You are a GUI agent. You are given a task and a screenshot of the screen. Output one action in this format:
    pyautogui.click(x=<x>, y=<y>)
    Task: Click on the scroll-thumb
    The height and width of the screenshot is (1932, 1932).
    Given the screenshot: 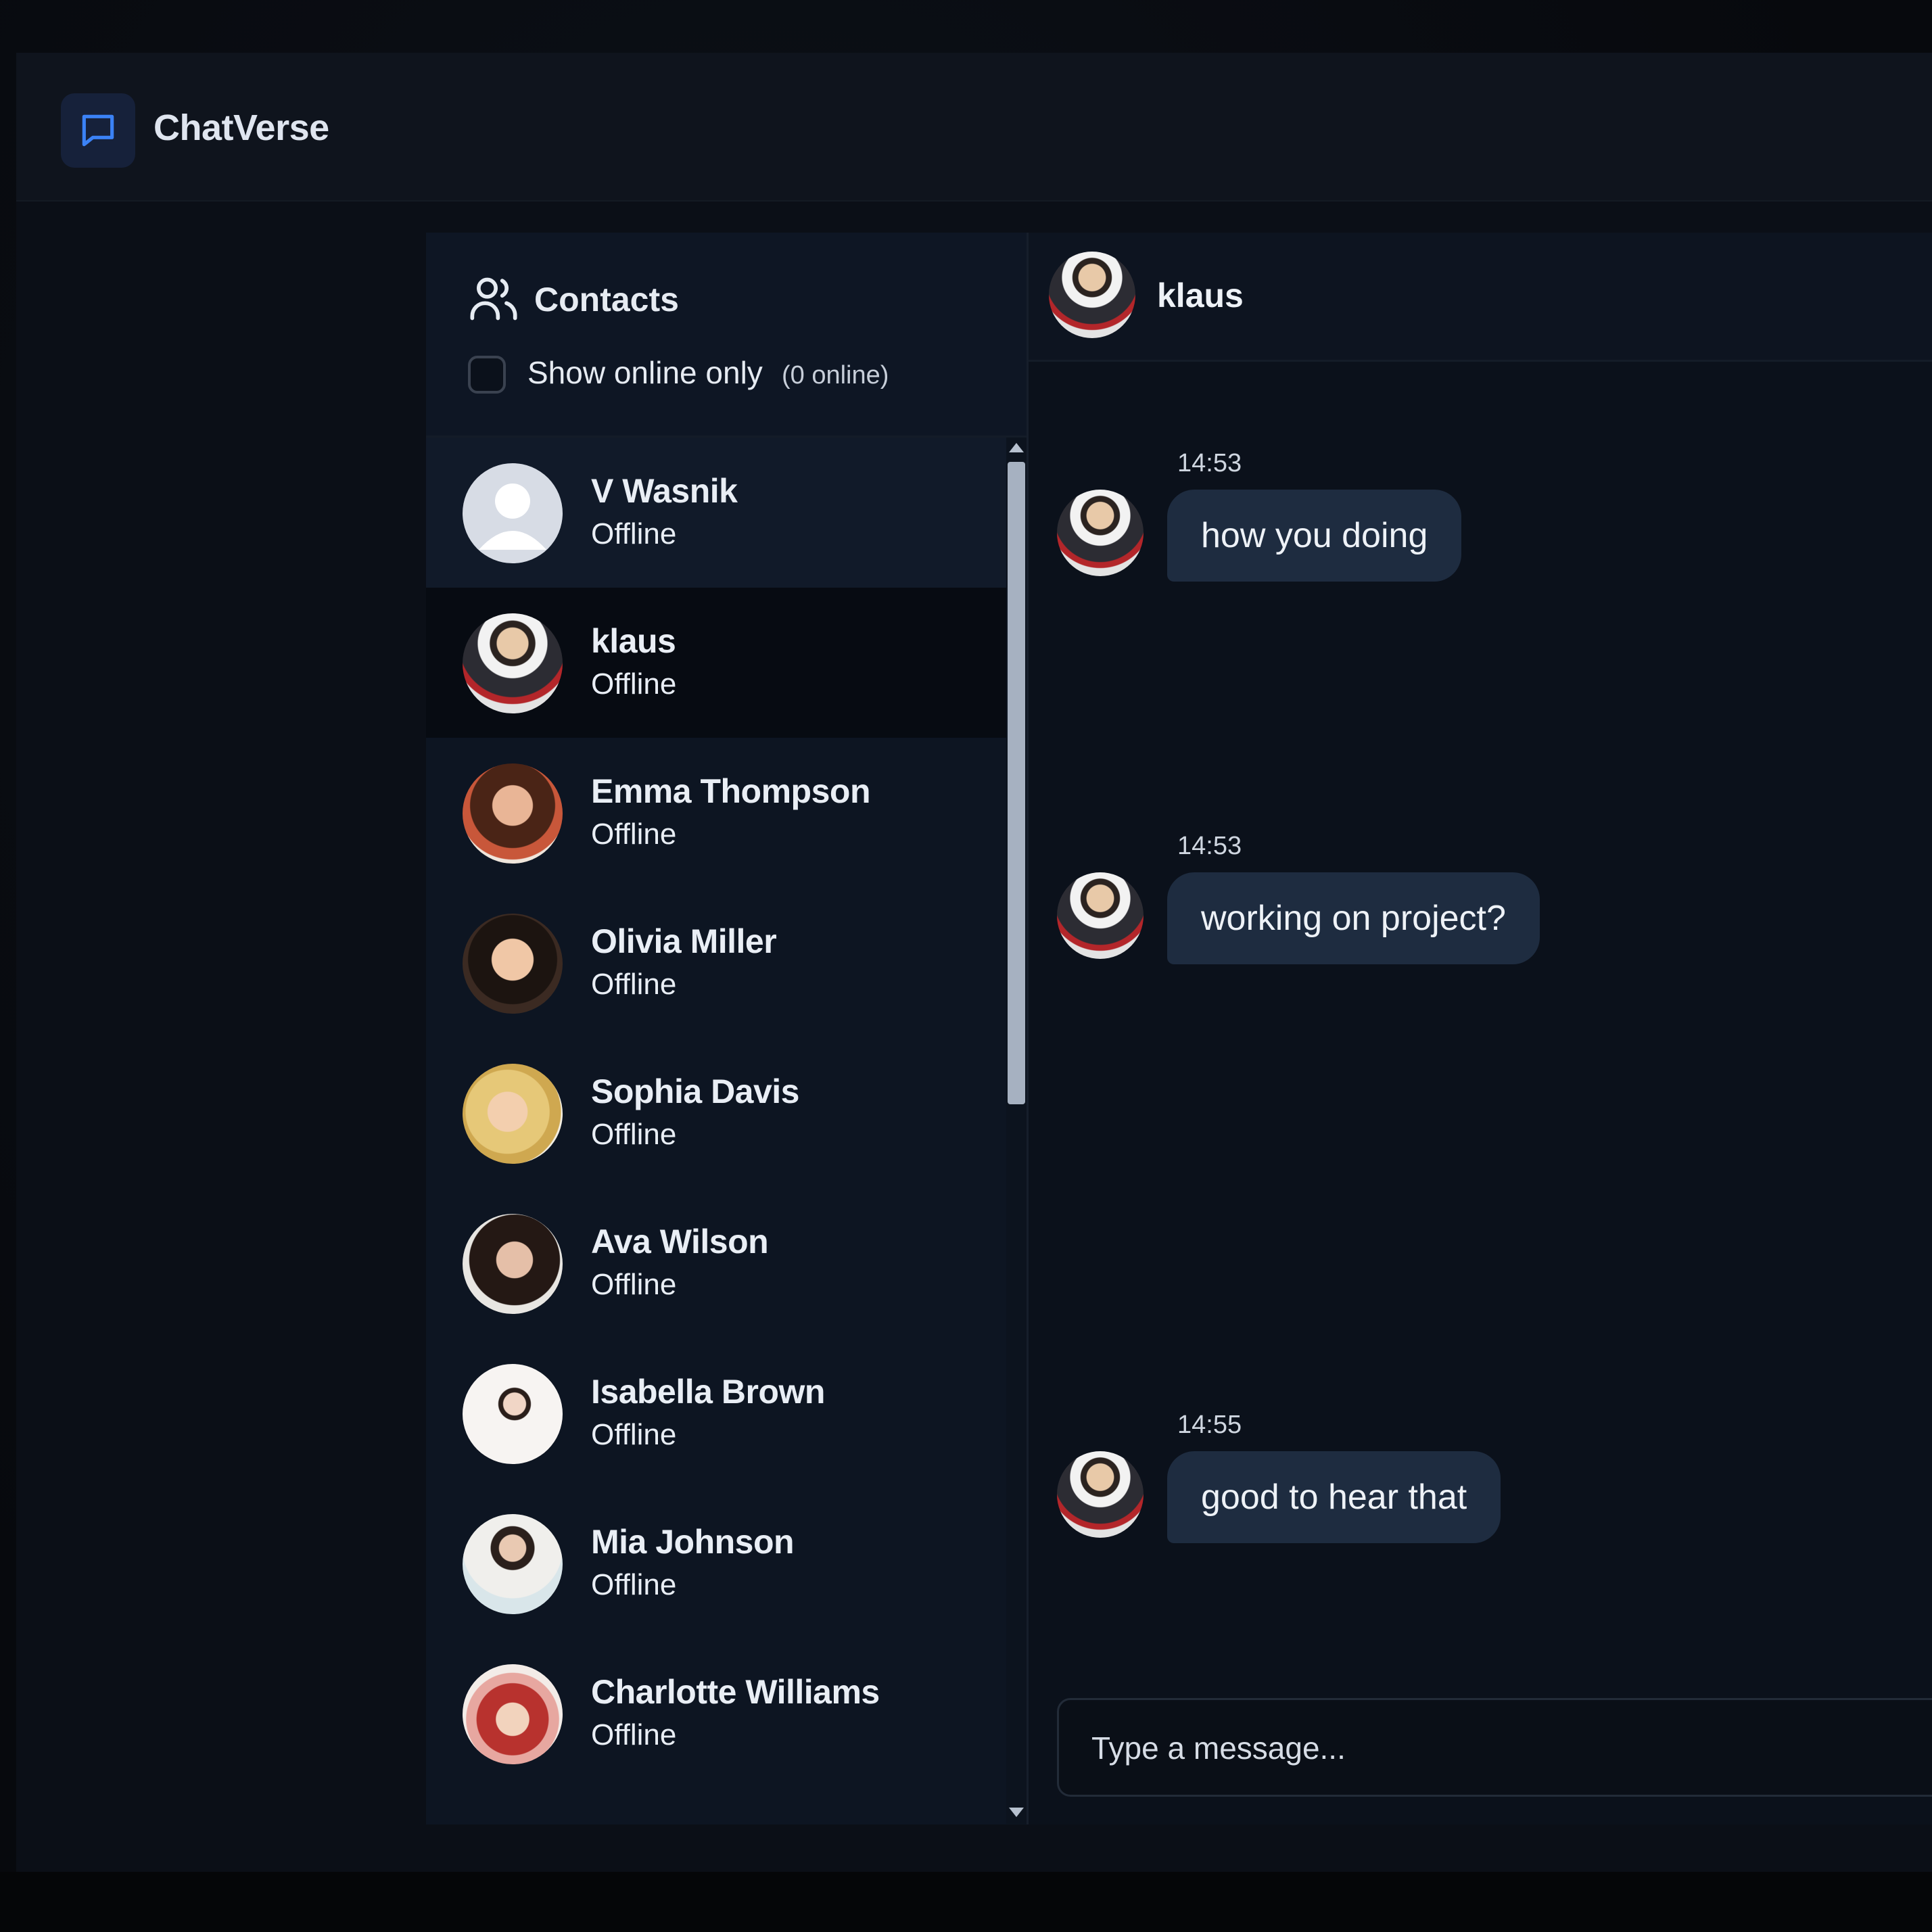 What is the action you would take?
    pyautogui.click(x=1016, y=783)
    